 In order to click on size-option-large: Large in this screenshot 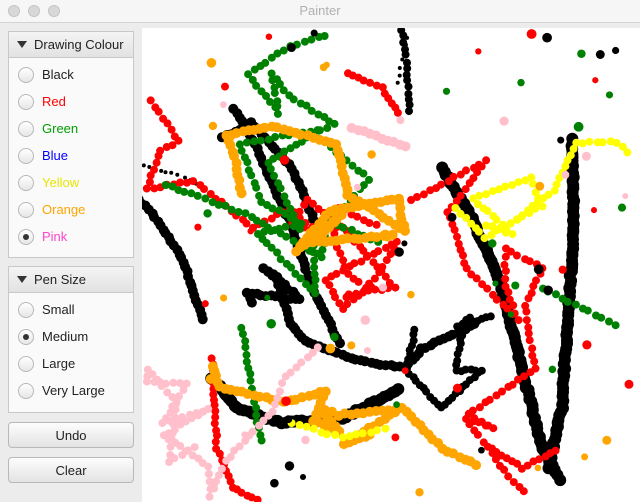, I will do `click(71, 363)`.